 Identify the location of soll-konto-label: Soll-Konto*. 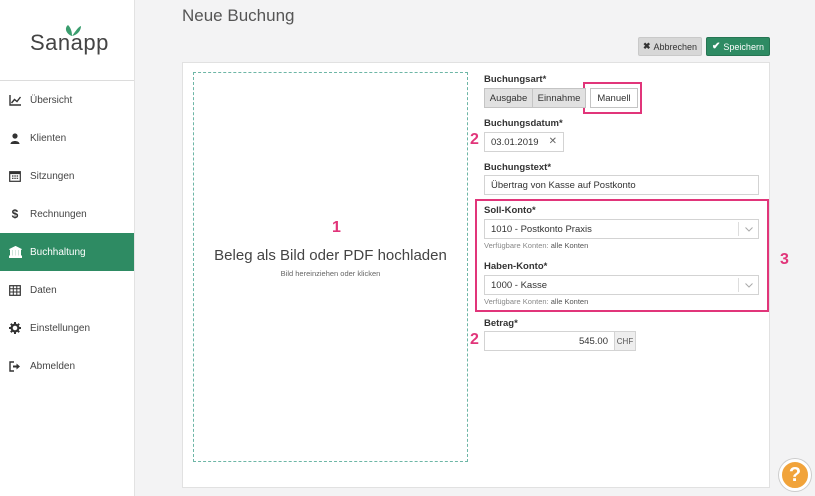
(510, 210).